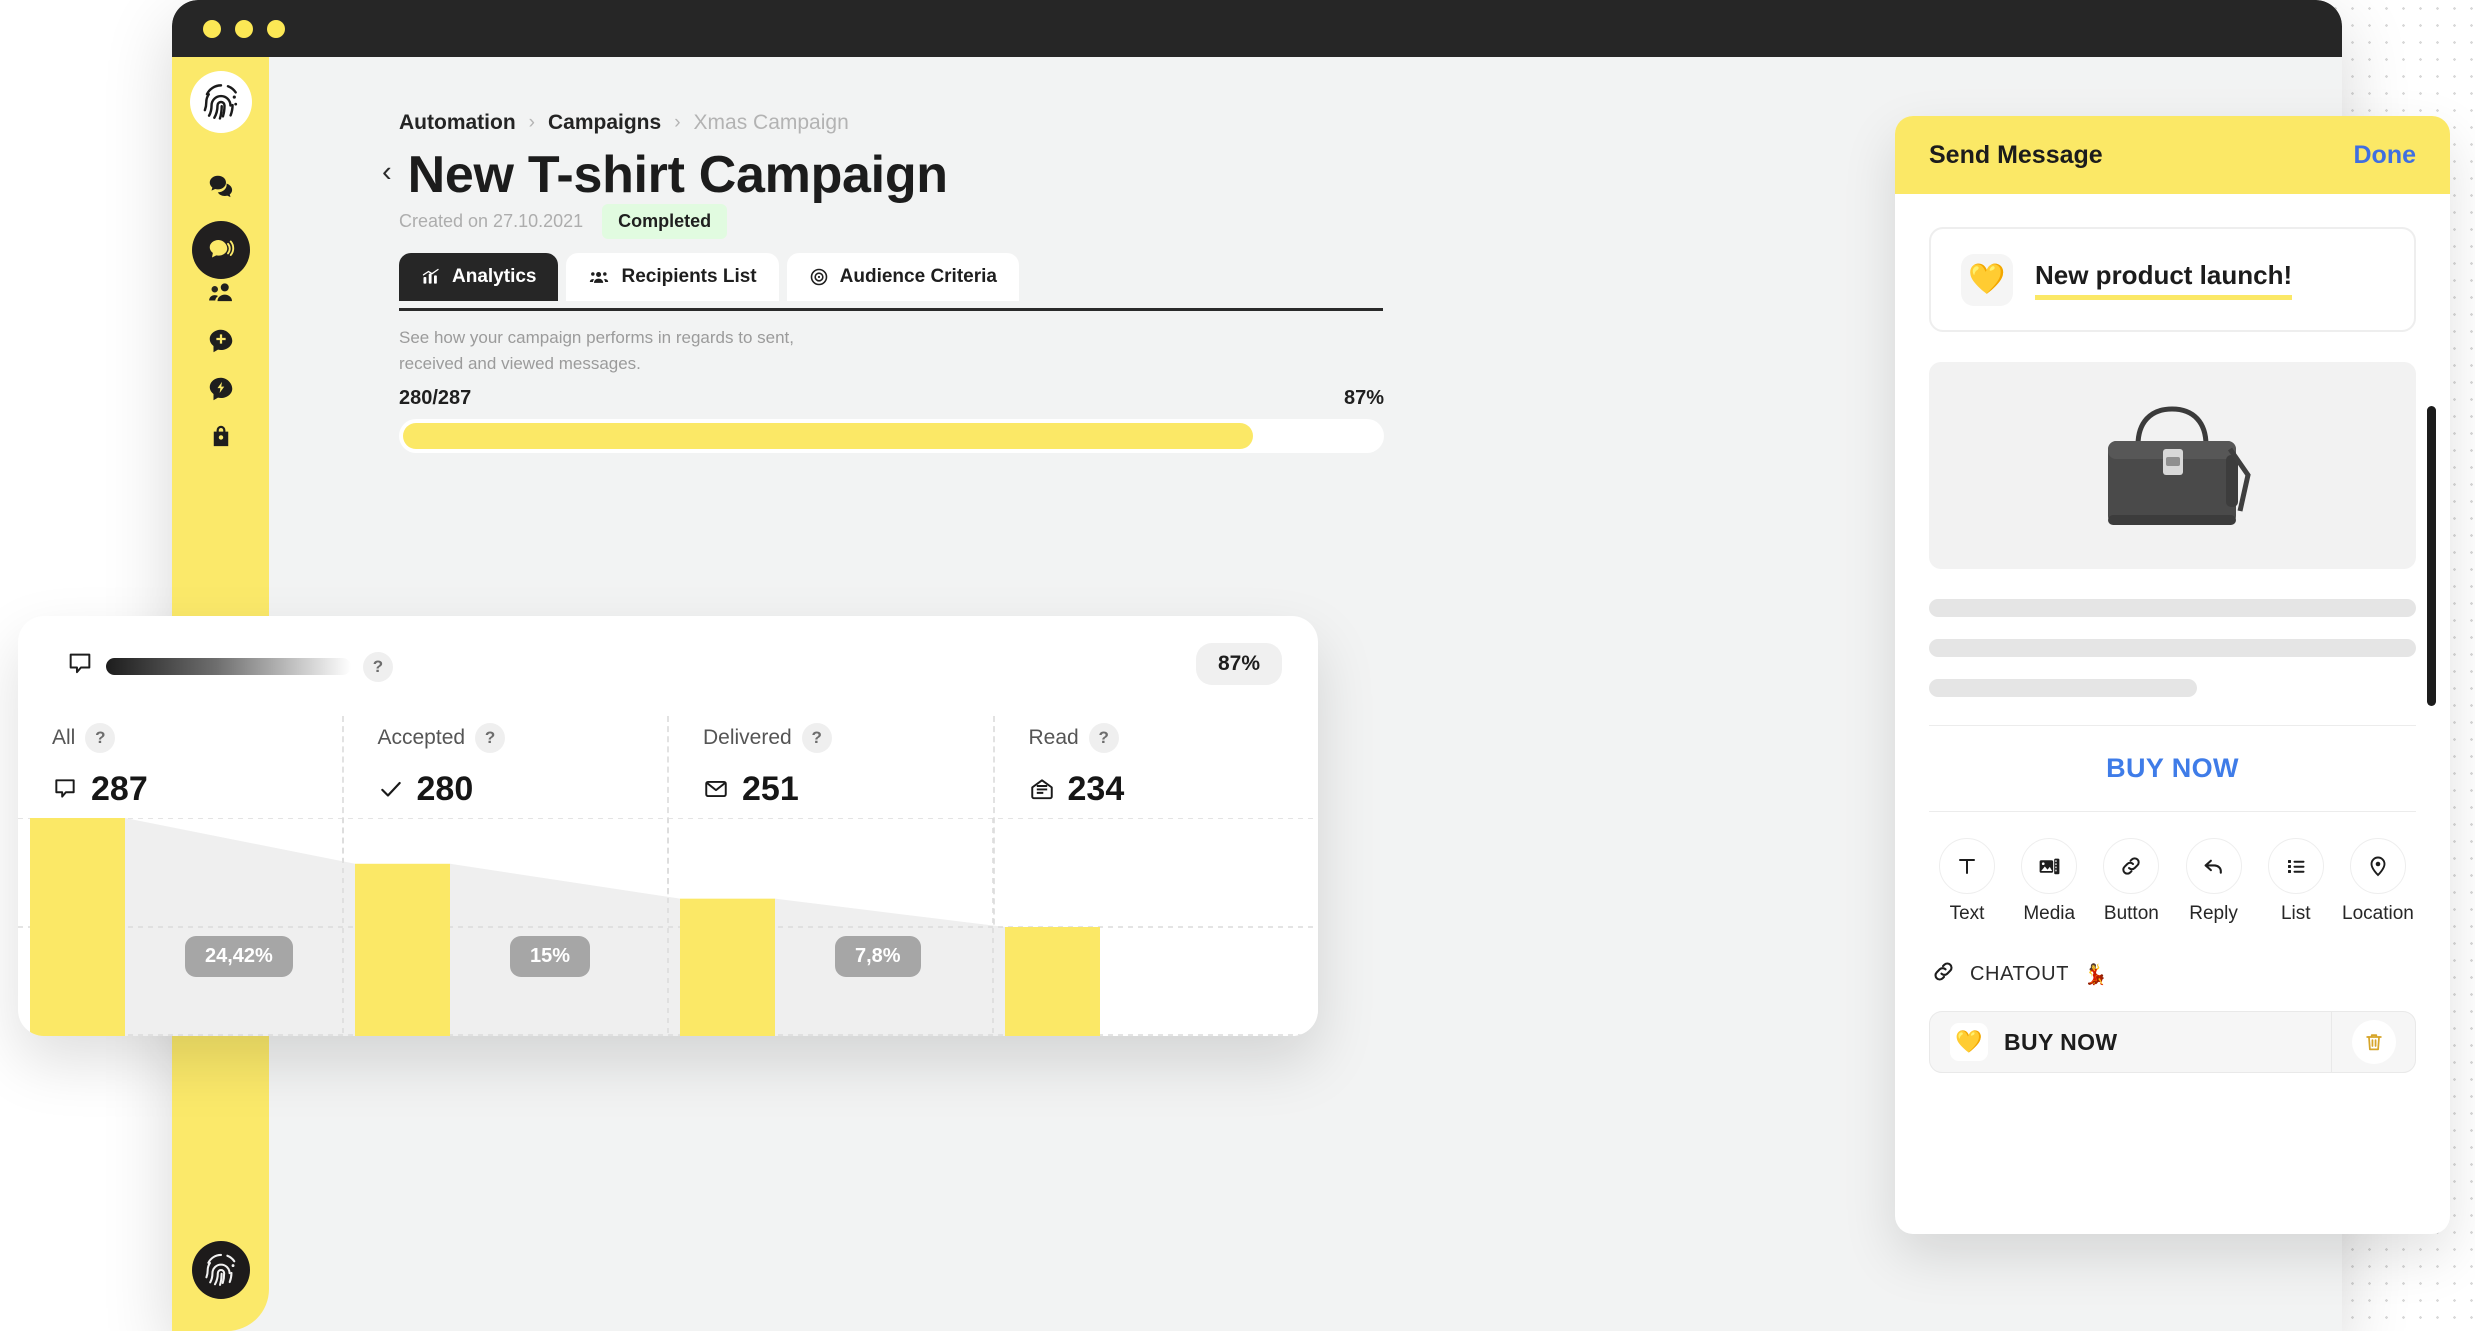 The image size is (2475, 1331). What do you see at coordinates (221, 389) in the screenshot?
I see `sidebar-item-automation` at bounding box center [221, 389].